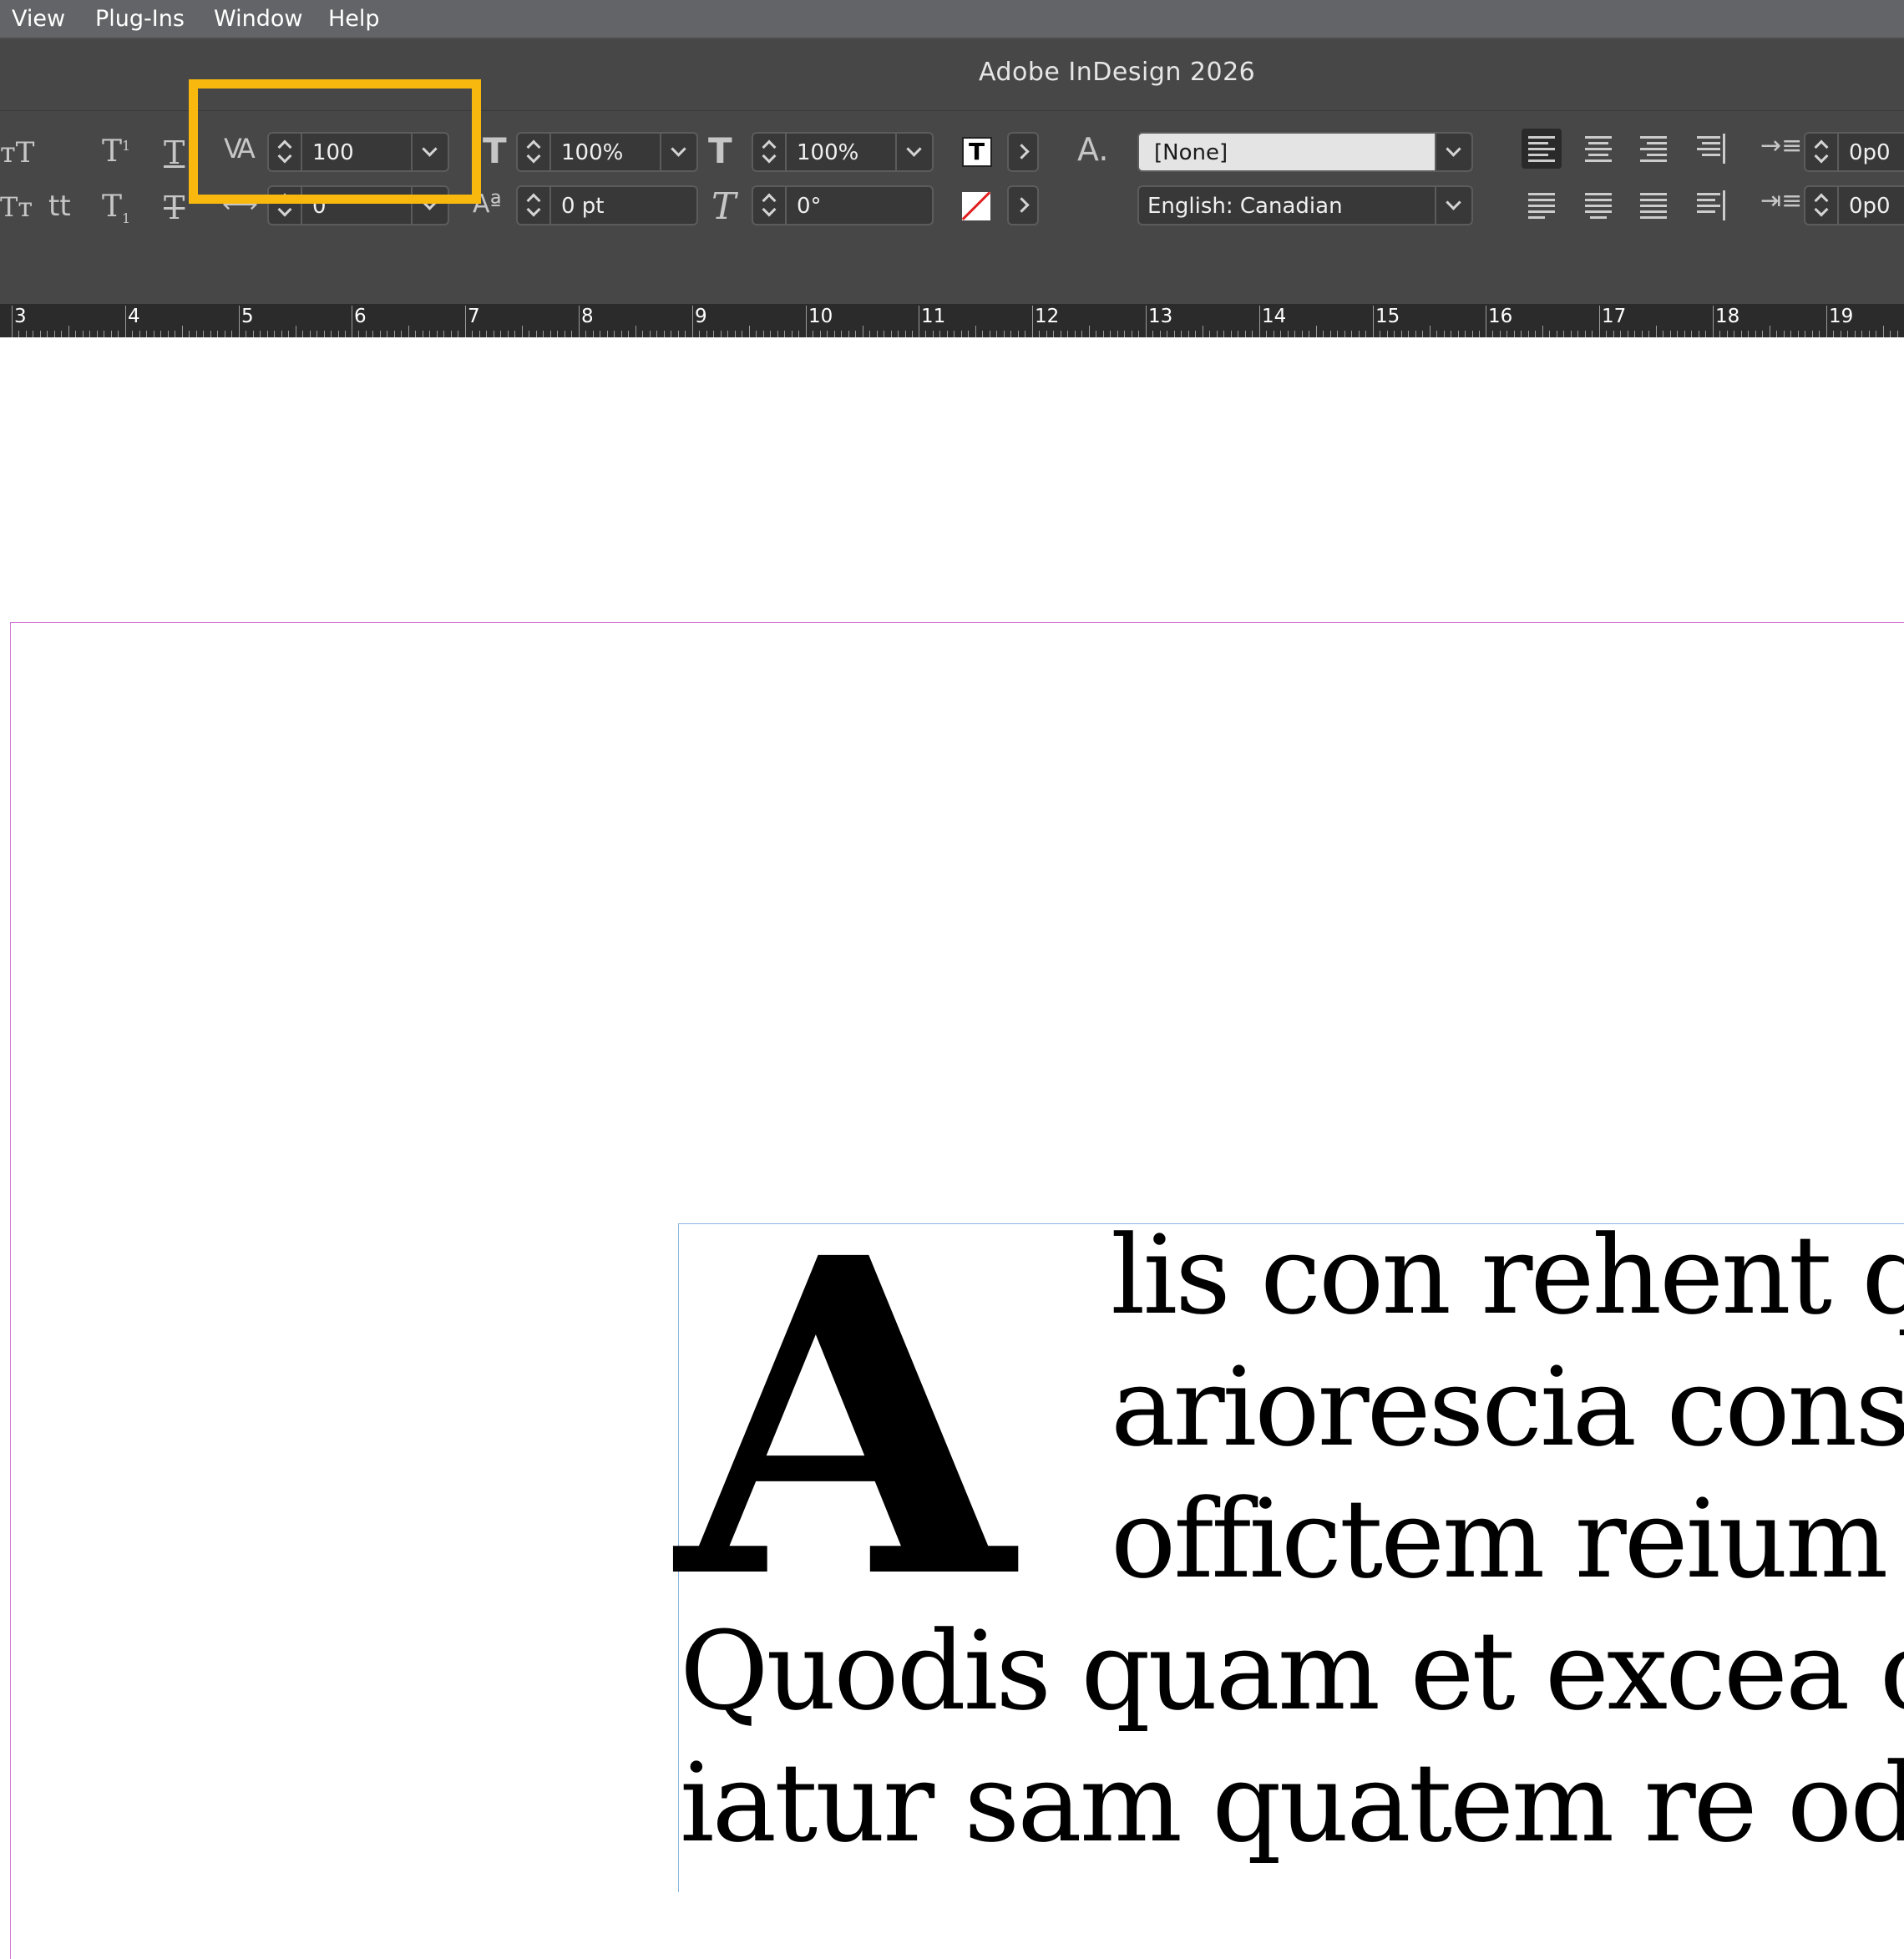  What do you see at coordinates (1870, 206) in the screenshot?
I see `first-line-indent-value: 0p0` at bounding box center [1870, 206].